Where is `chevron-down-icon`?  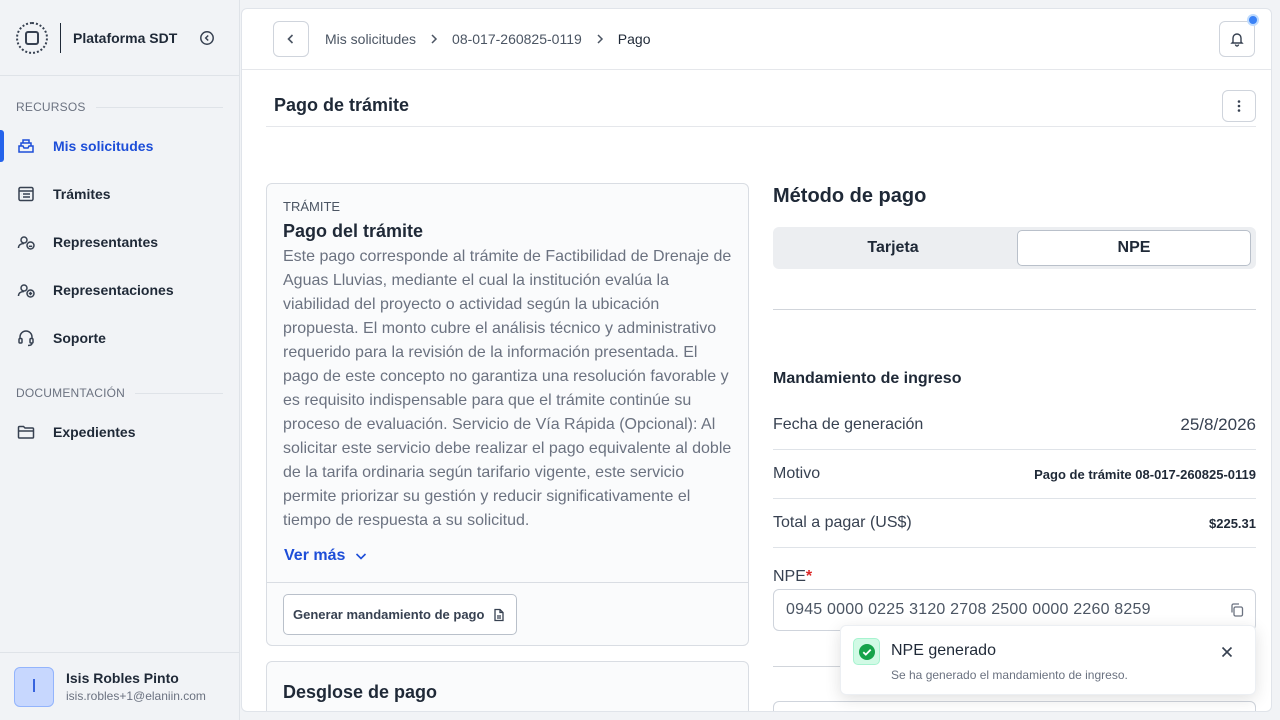 chevron-down-icon is located at coordinates (361, 556).